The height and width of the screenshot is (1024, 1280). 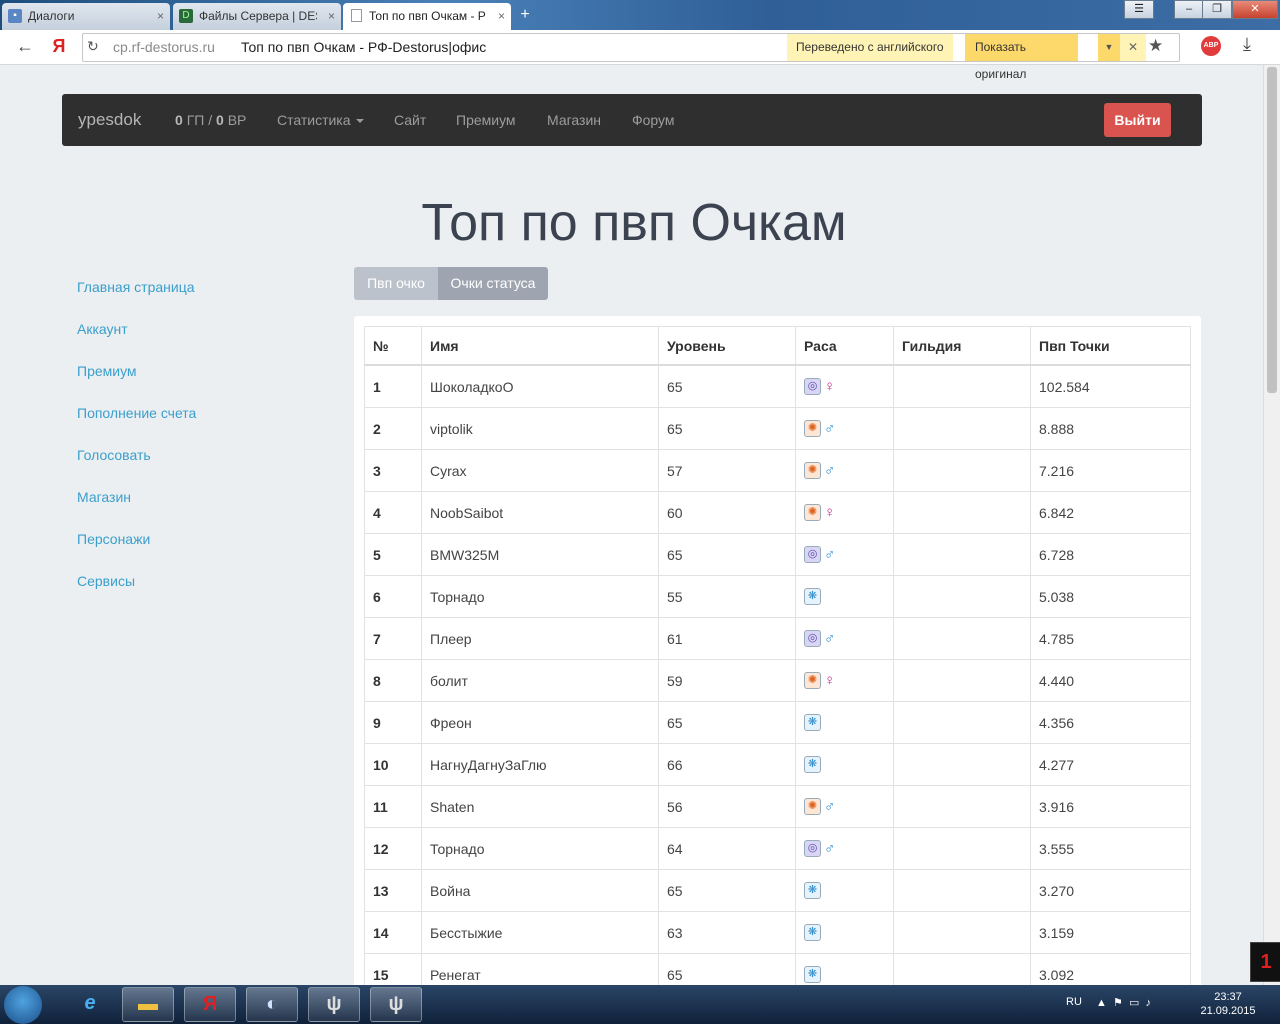 I want to click on cell-name: болит, so click(x=540, y=680).